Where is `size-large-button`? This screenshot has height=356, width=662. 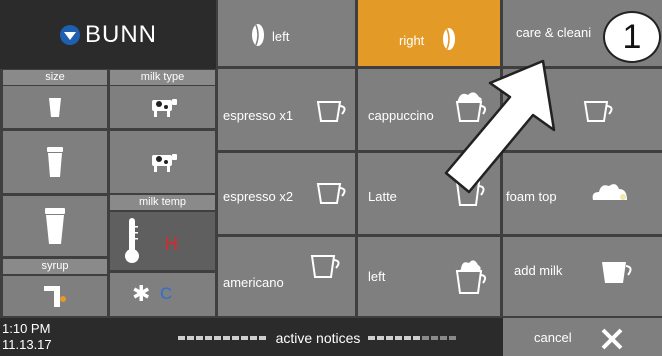 size-large-button is located at coordinates (55, 226).